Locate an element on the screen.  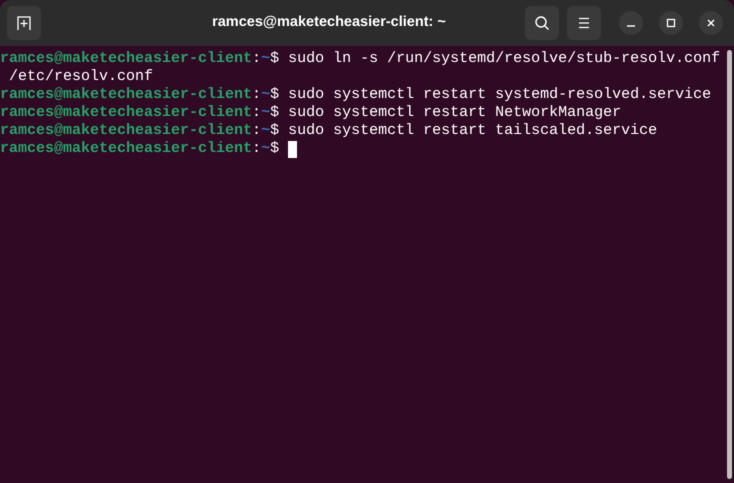
close-button is located at coordinates (711, 23).